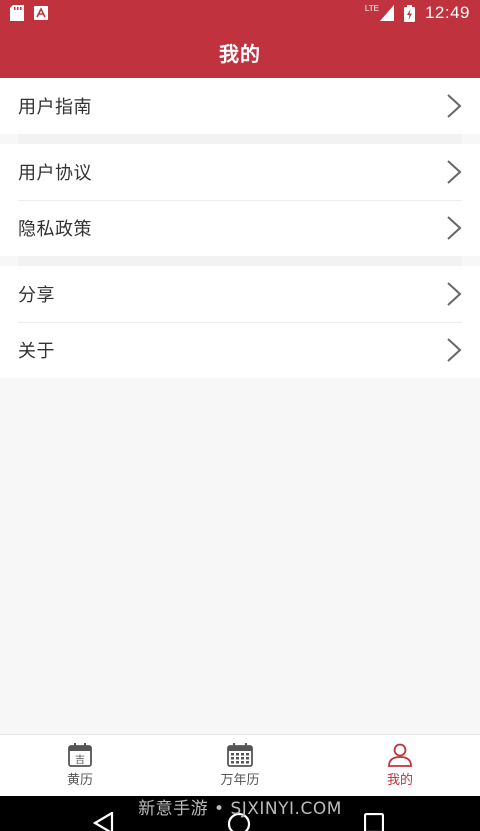 This screenshot has height=831, width=480. Describe the element at coordinates (240, 780) in the screenshot. I see `tab-label: 万年历` at that location.